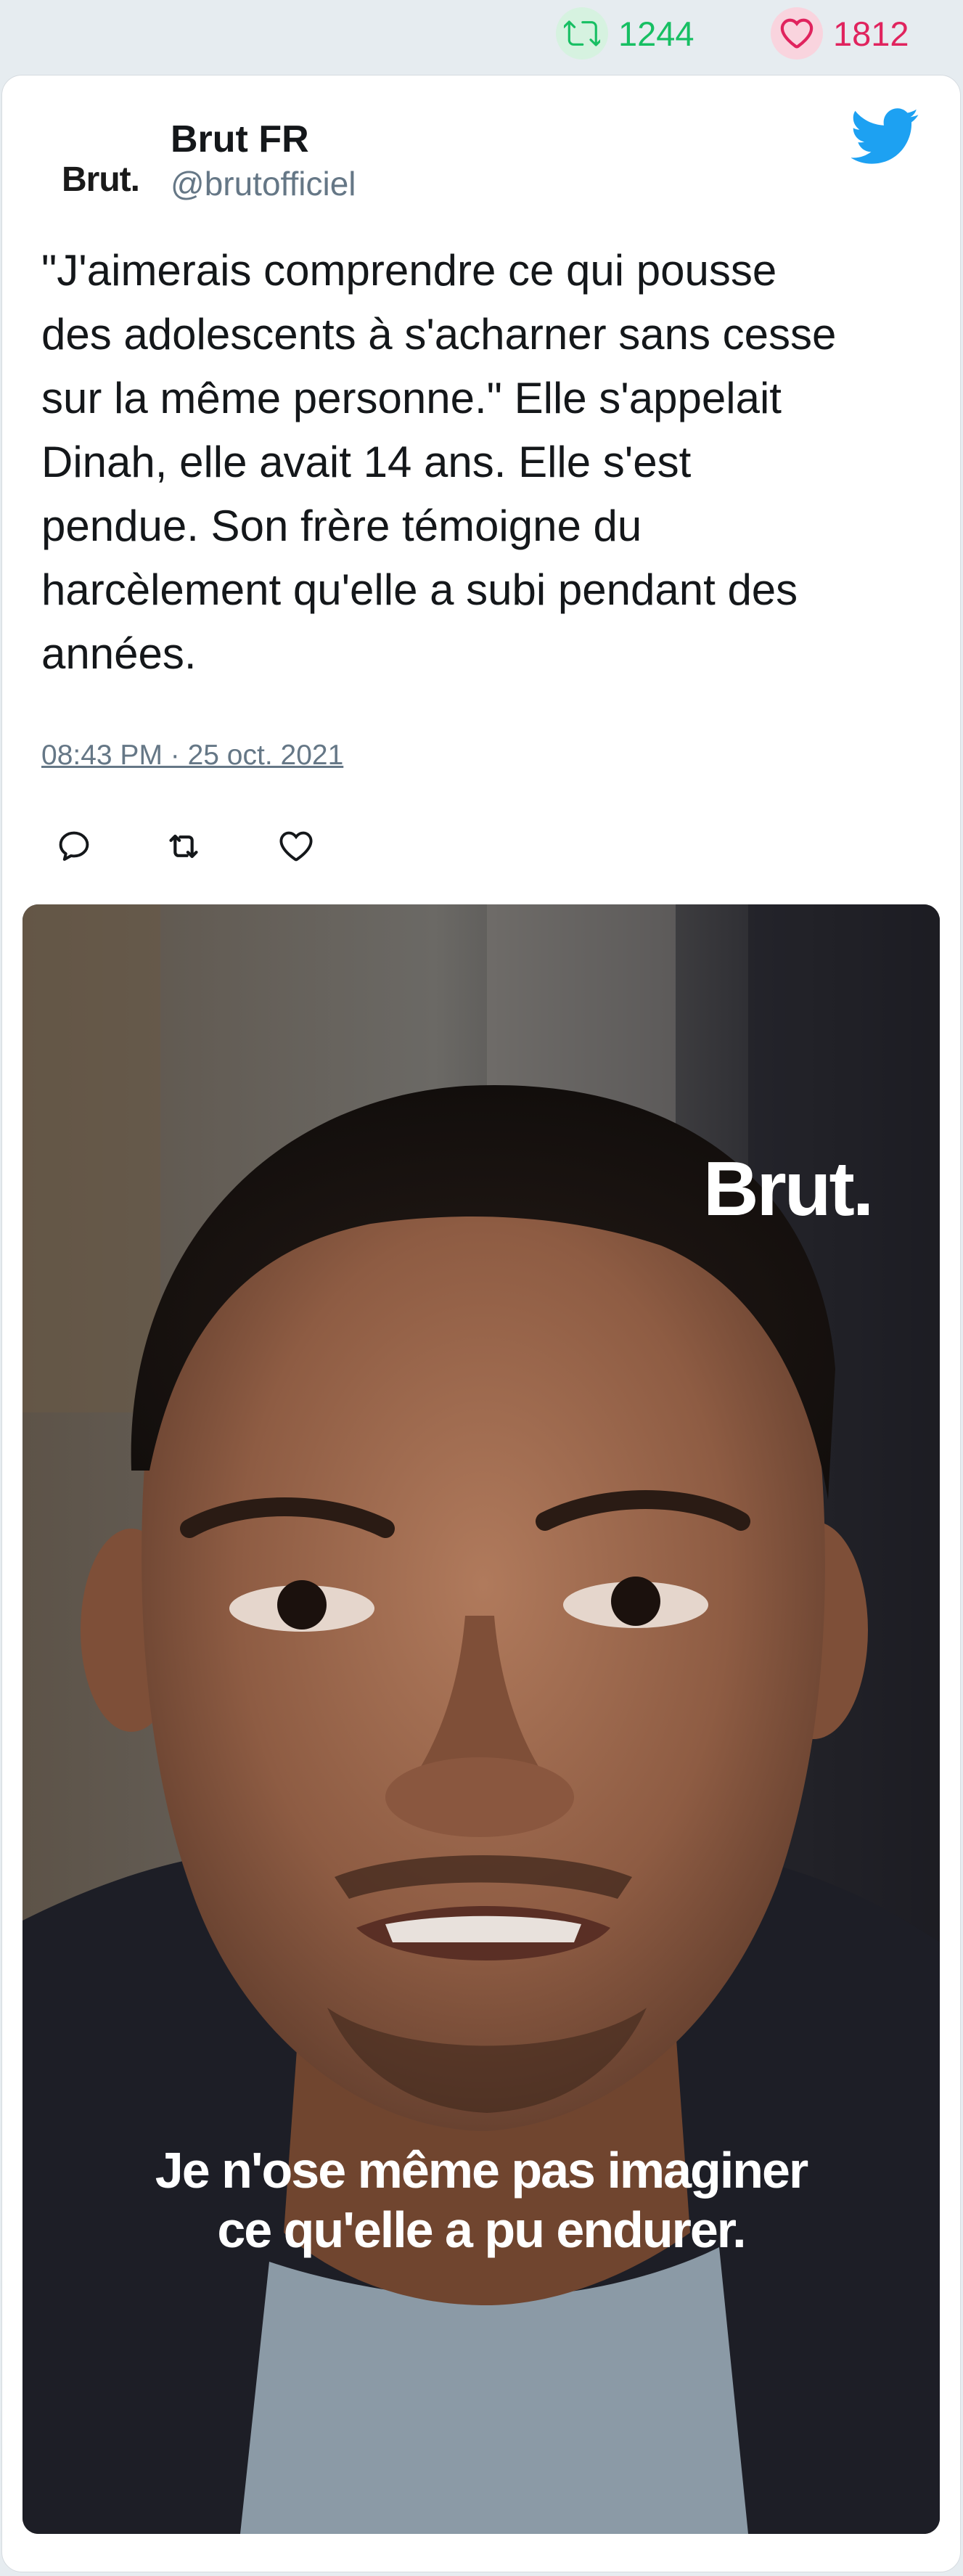 The width and height of the screenshot is (963, 2576). I want to click on avatar-logo-text: Brut., so click(101, 179).